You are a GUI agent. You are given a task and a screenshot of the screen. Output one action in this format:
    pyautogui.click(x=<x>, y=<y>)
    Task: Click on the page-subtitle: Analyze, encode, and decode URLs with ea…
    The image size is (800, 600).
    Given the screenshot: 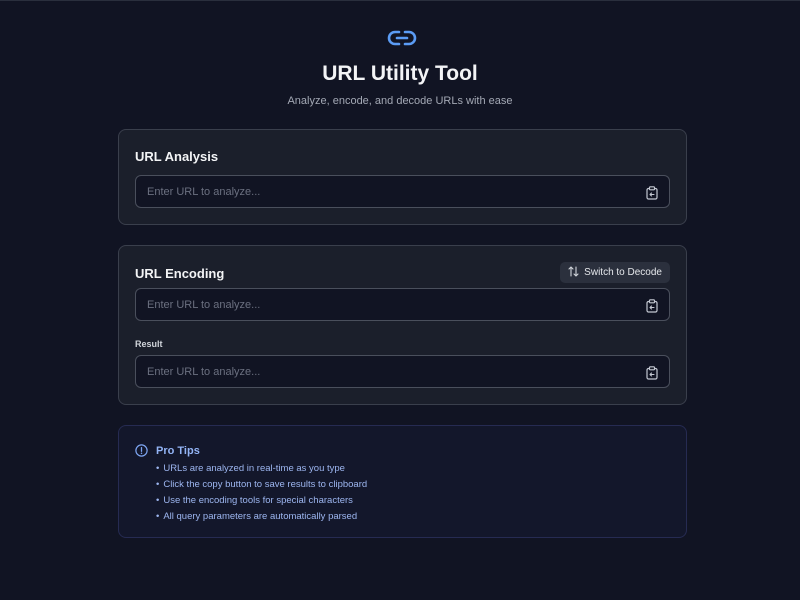 What is the action you would take?
    pyautogui.click(x=400, y=101)
    